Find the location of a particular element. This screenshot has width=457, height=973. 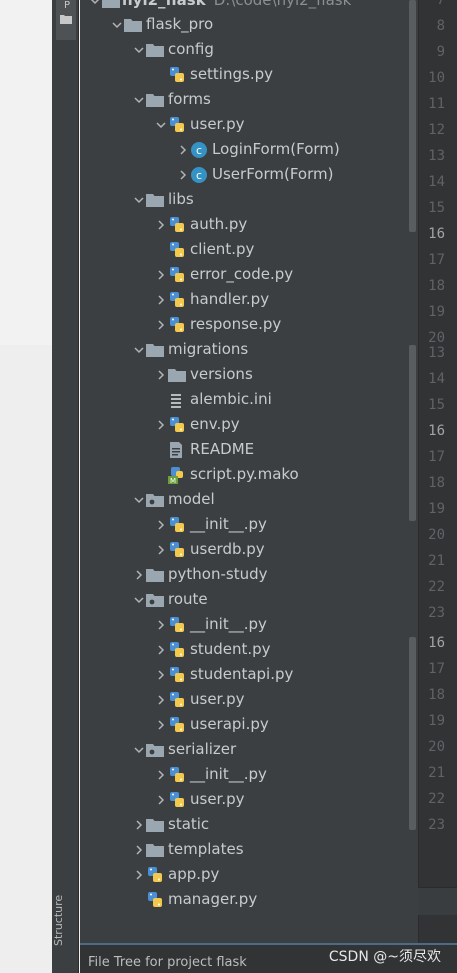

tree-item: handler.py is located at coordinates (249, 299).